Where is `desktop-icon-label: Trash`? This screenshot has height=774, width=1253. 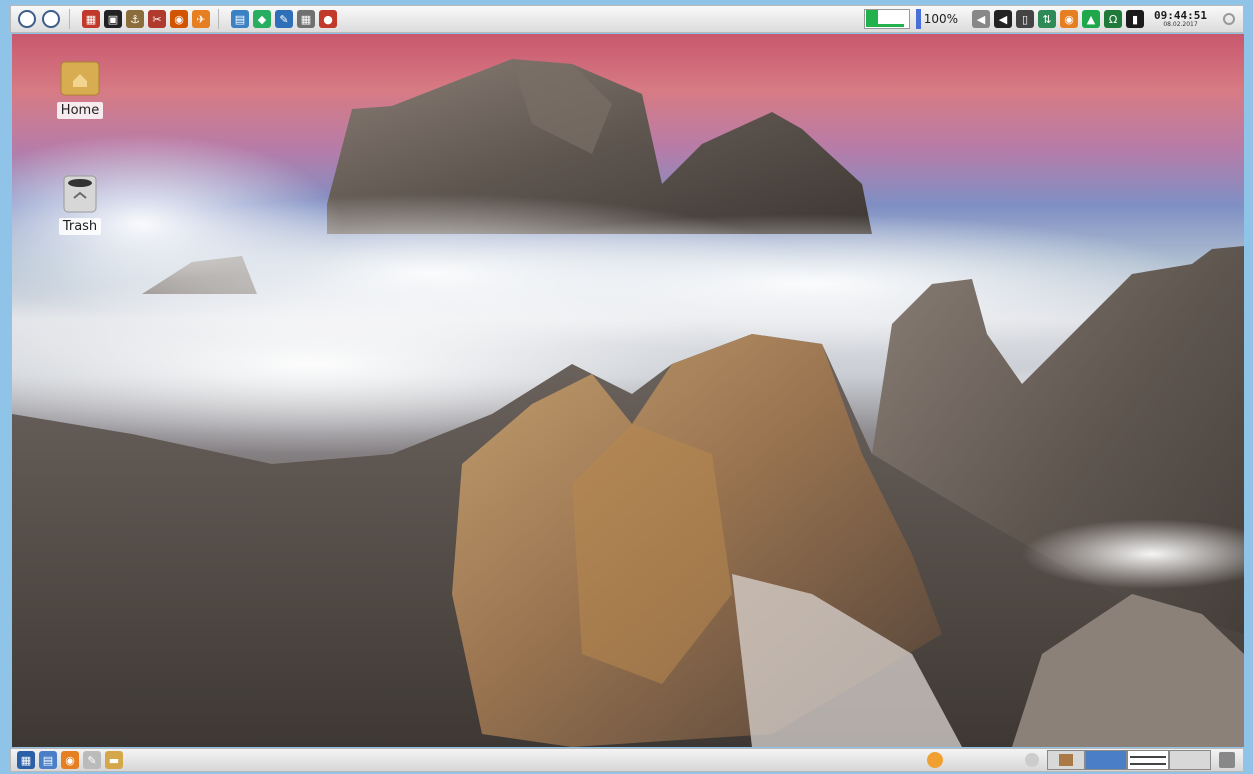
desktop-icon-label: Trash is located at coordinates (80, 226).